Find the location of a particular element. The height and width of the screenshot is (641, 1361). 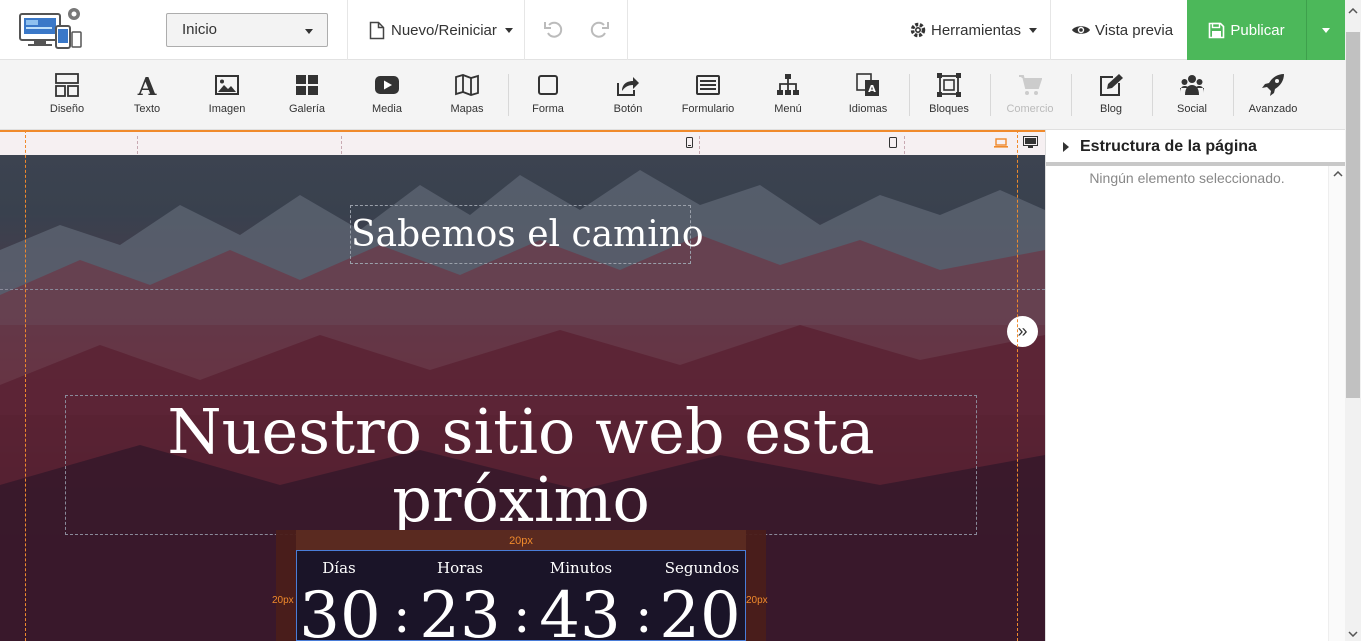

tool-gallery: Galería is located at coordinates (307, 95).